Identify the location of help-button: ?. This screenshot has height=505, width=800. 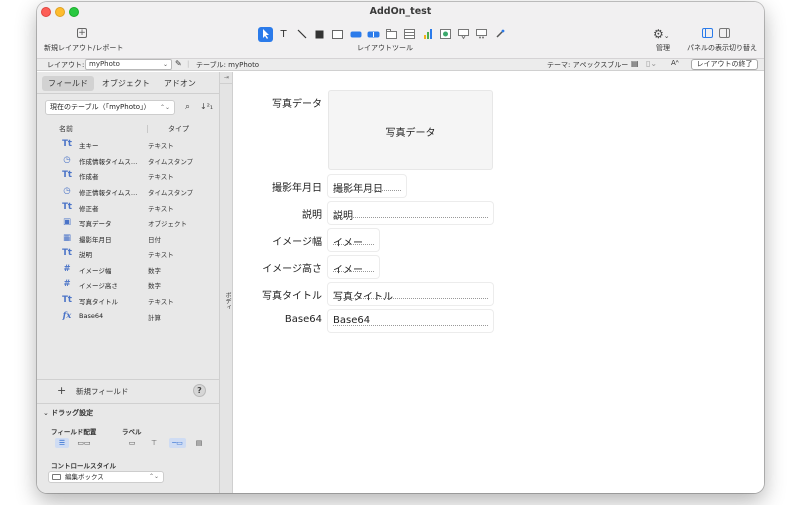
(199, 390).